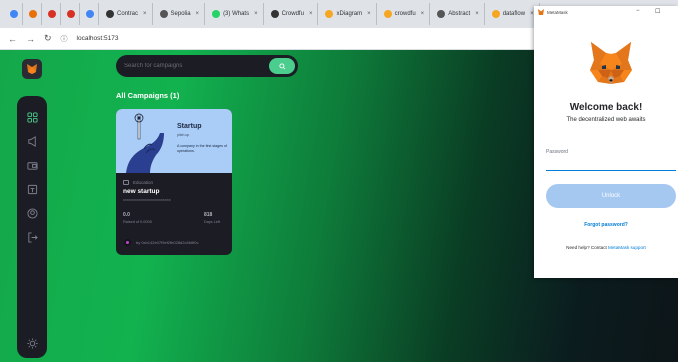 The height and width of the screenshot is (362, 678). What do you see at coordinates (32, 141) in the screenshot?
I see `campaign-icon` at bounding box center [32, 141].